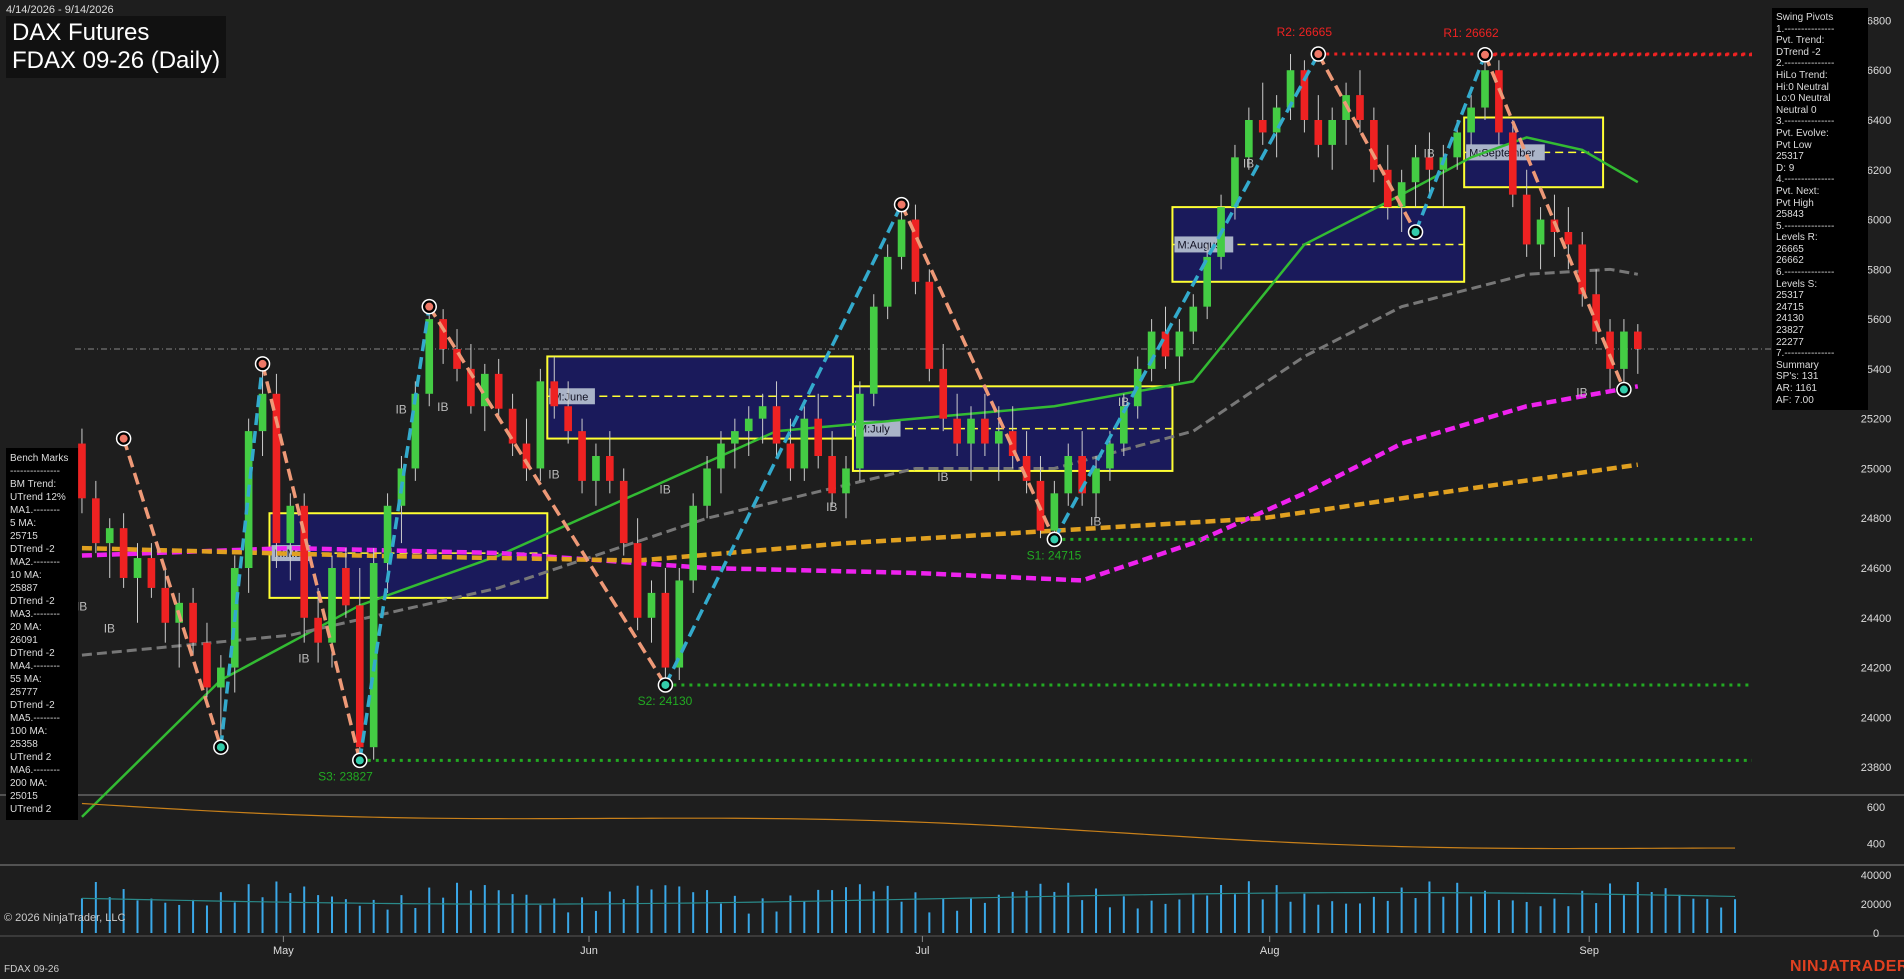 This screenshot has width=1904, height=979. Describe the element at coordinates (35, 718) in the screenshot. I see `benchmarks-line: MA5.--------` at that location.